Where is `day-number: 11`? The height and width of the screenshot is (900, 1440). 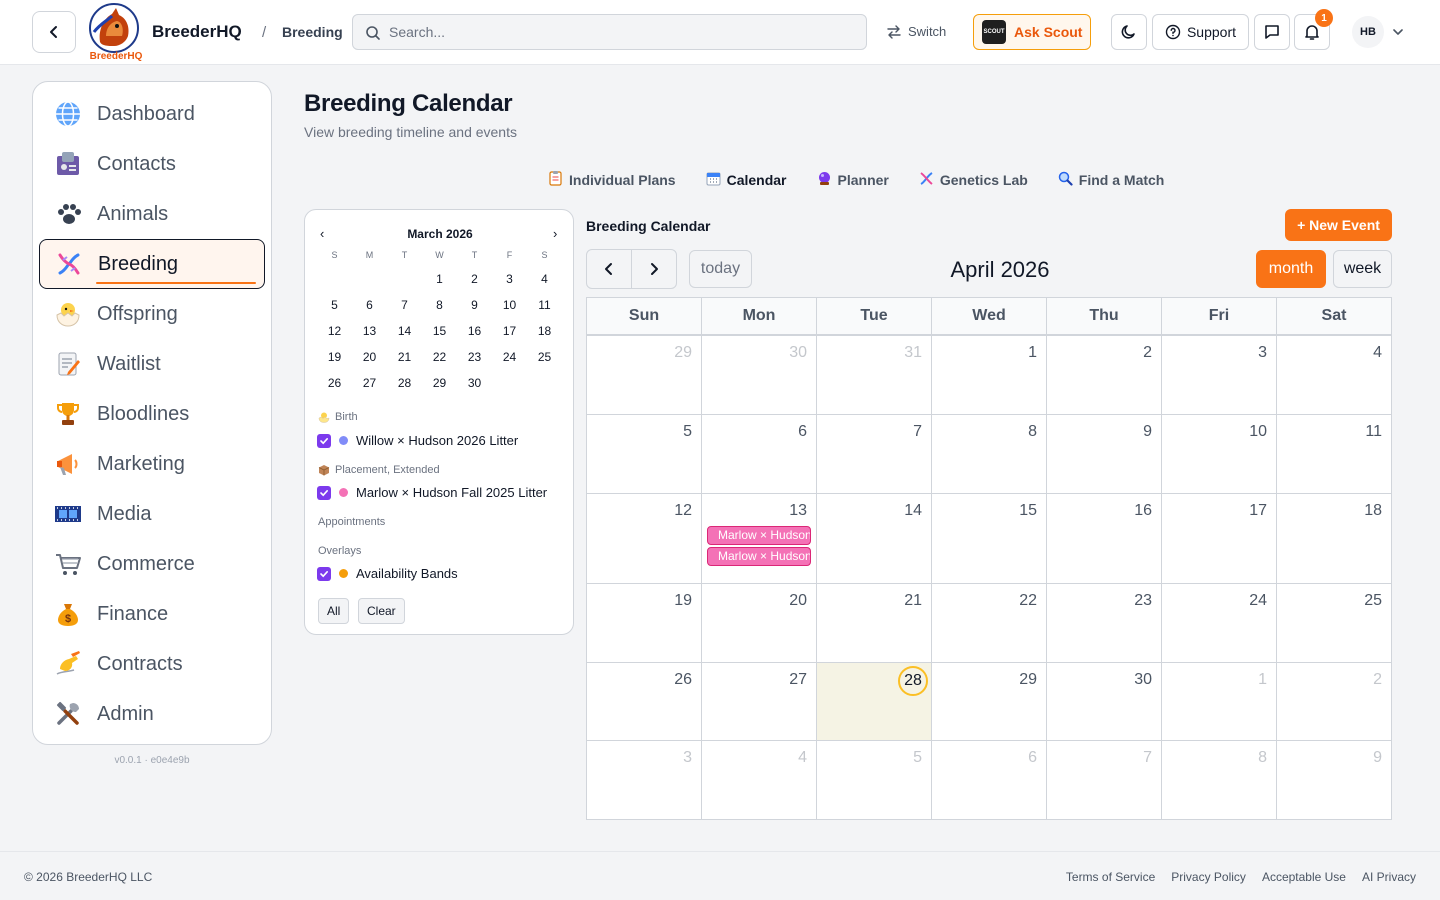 day-number: 11 is located at coordinates (1373, 432).